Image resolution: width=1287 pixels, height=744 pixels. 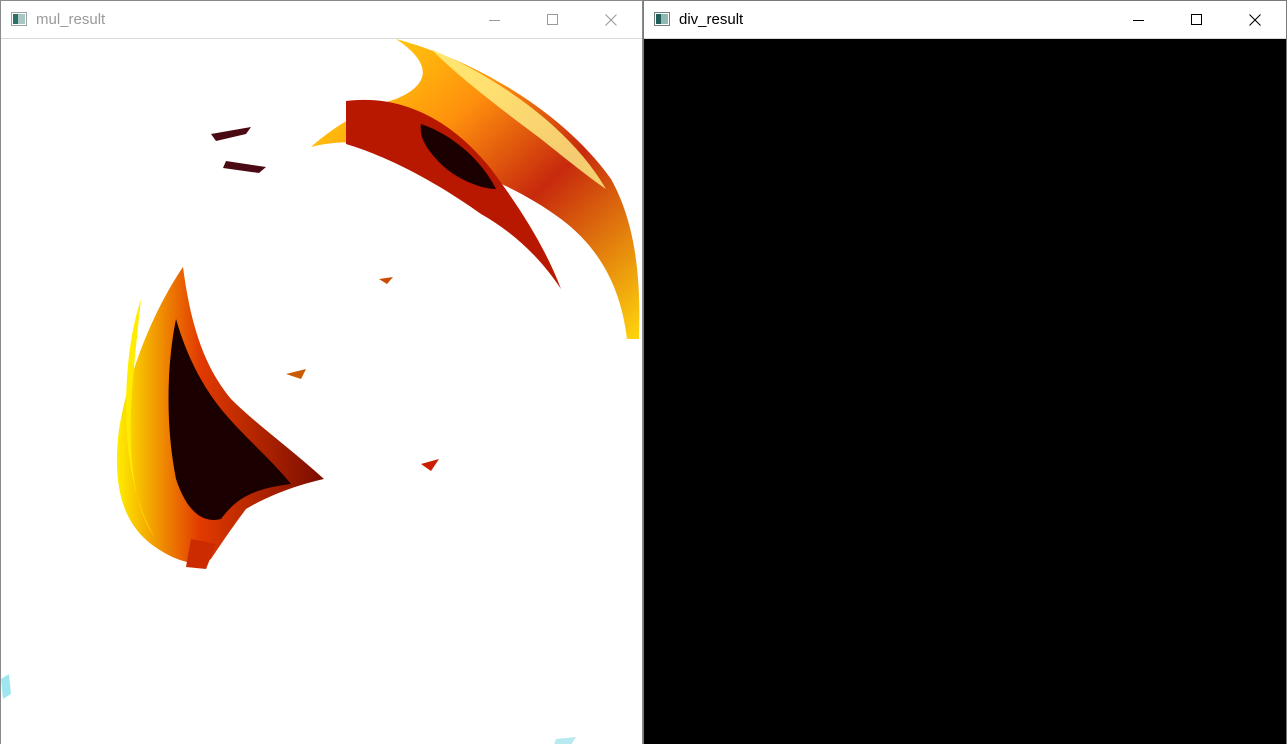 I want to click on mul-result-title: mul_result, so click(x=71, y=19).